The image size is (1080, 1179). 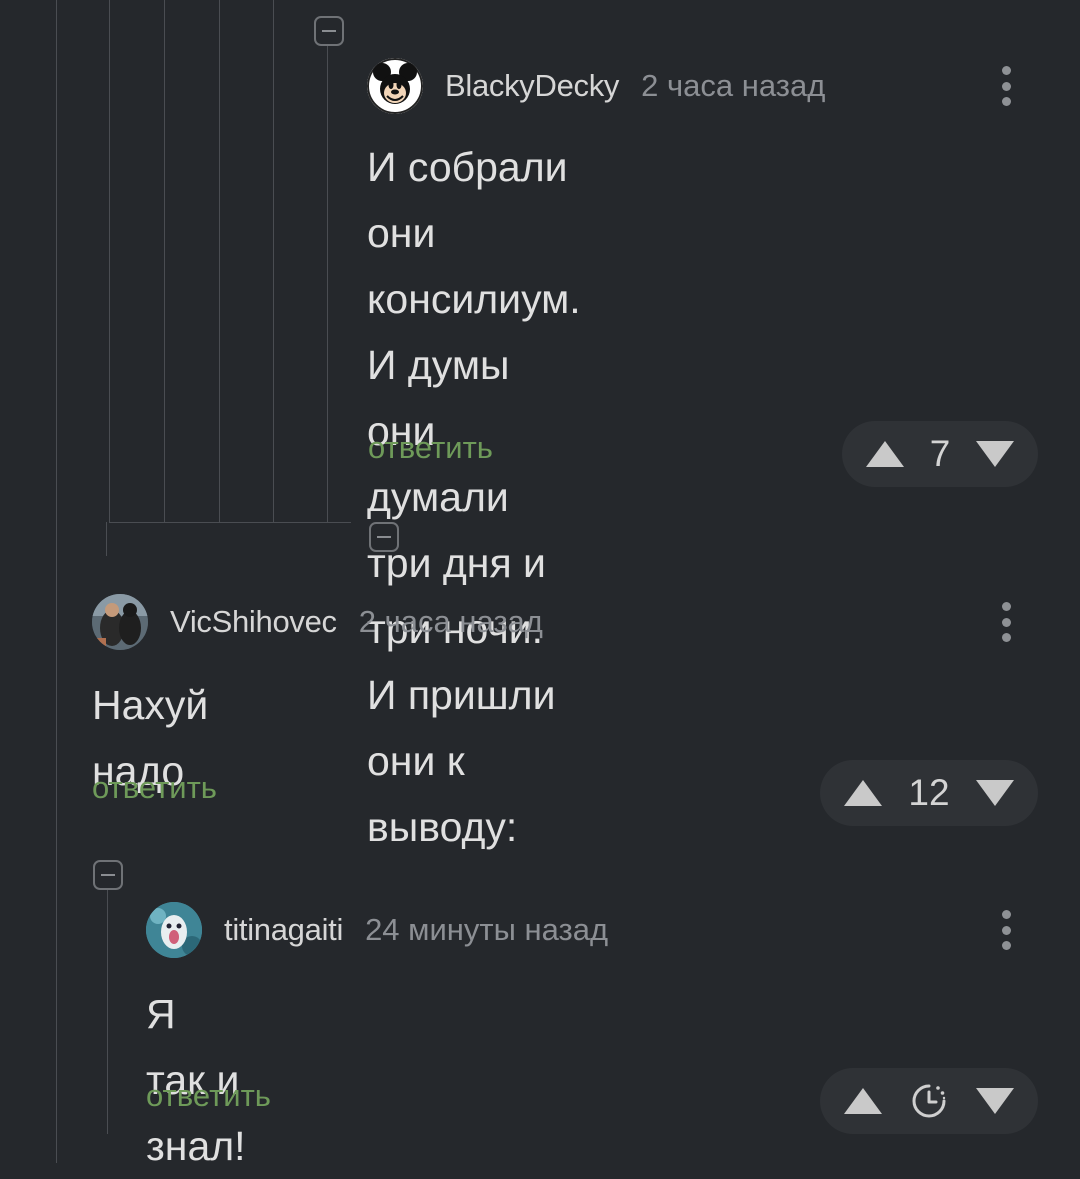 What do you see at coordinates (253, 622) in the screenshot?
I see `username: VicShihovec` at bounding box center [253, 622].